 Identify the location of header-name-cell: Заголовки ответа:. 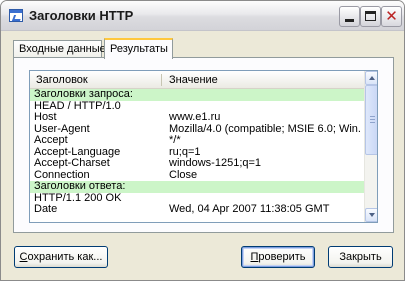
(80, 186).